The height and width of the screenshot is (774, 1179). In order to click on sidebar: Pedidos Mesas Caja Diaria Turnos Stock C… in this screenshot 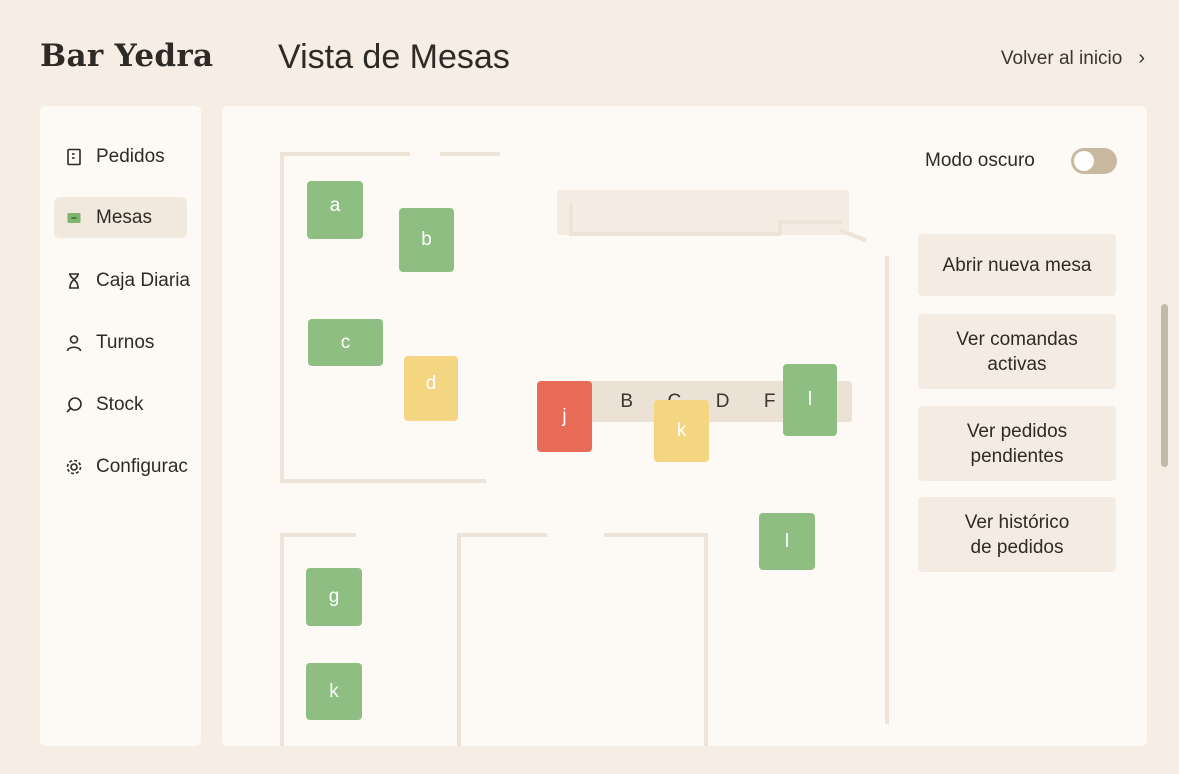, I will do `click(120, 426)`.